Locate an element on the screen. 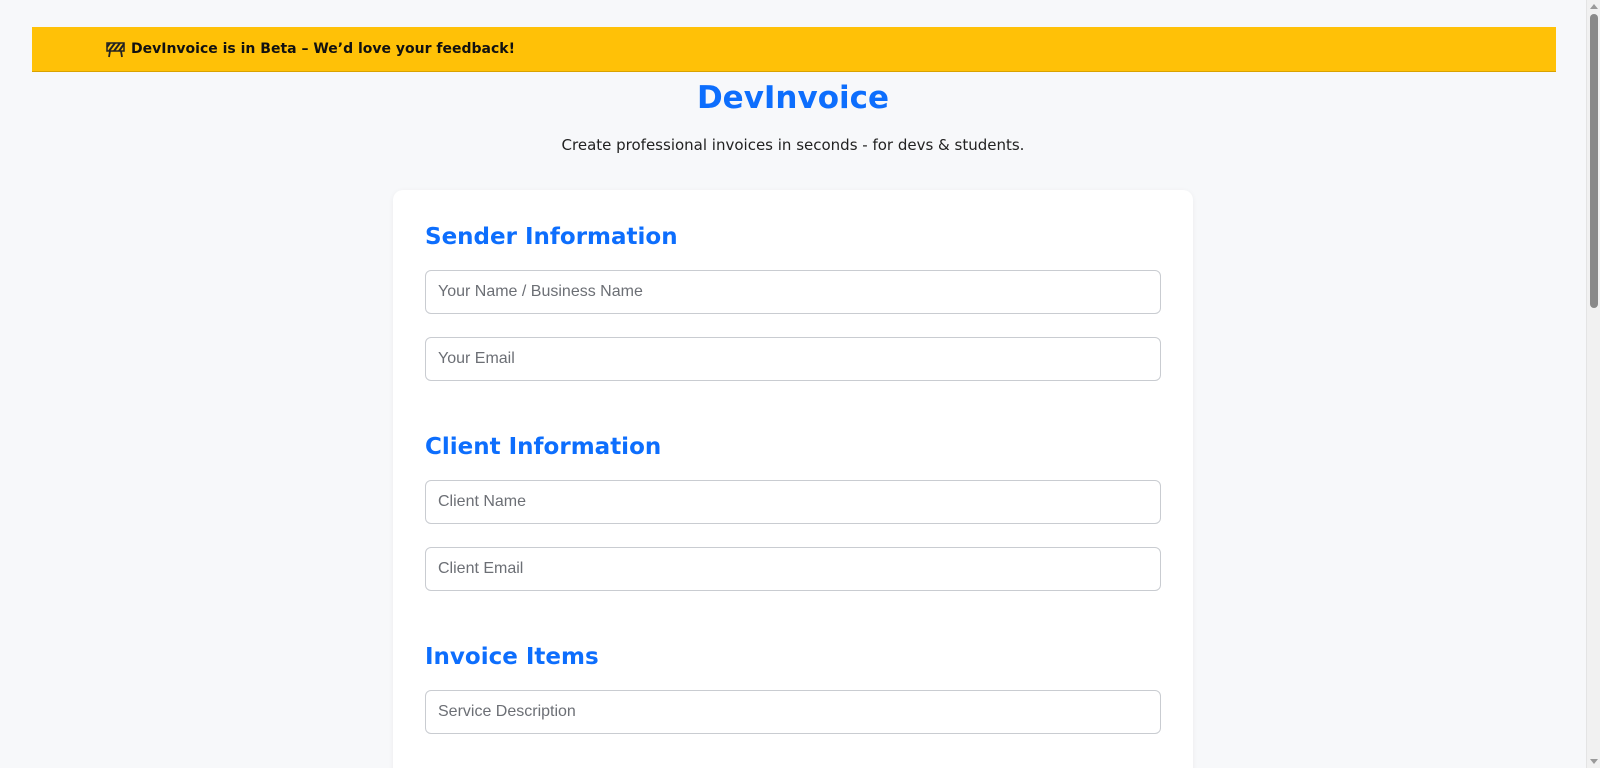 The height and width of the screenshot is (768, 1600). sender-email-input is located at coordinates (793, 359).